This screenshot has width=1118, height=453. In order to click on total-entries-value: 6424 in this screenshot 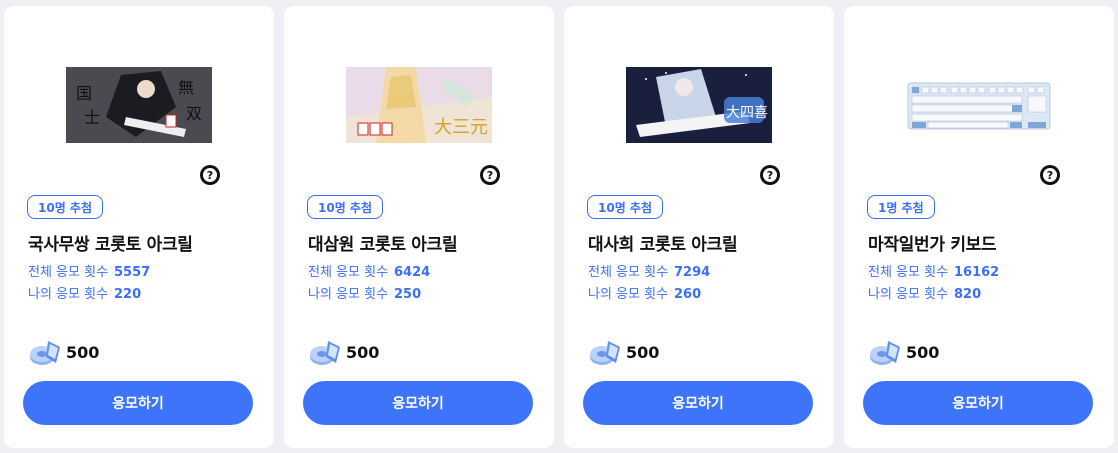, I will do `click(412, 272)`.